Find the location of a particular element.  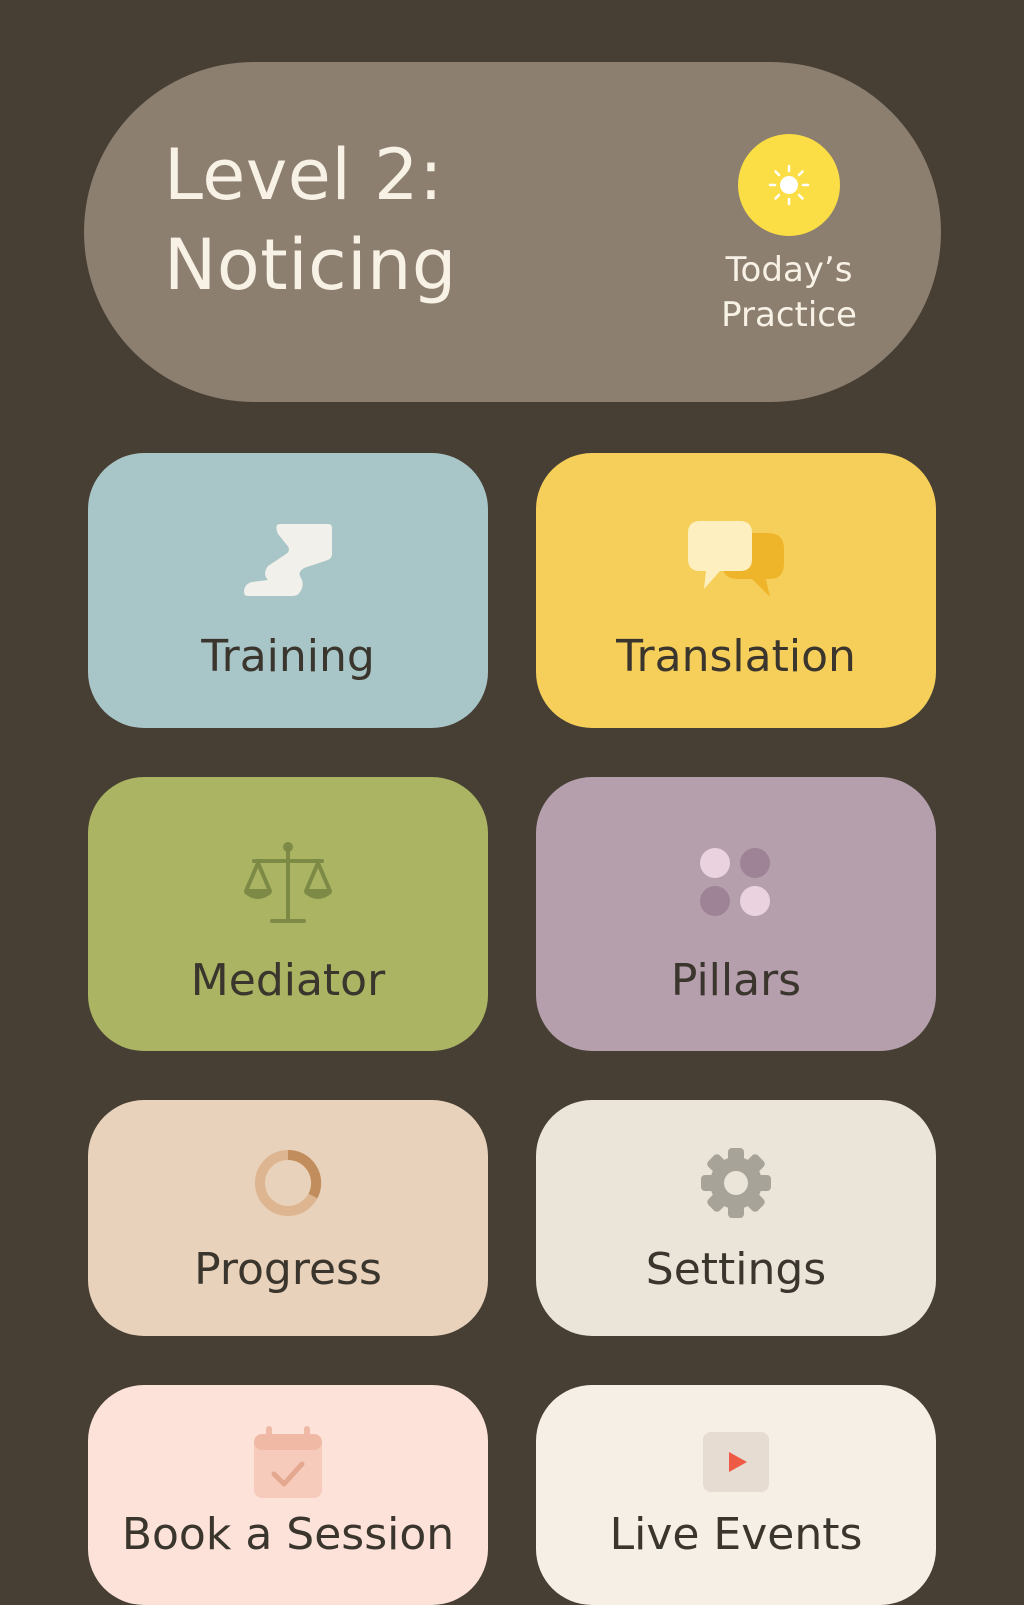

live-events-tile: Live Events is located at coordinates (736, 1495).